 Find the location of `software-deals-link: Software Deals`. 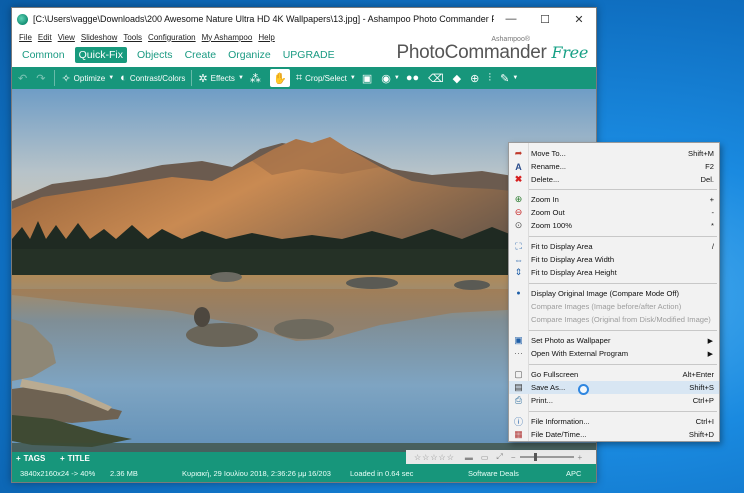

software-deals-link: Software Deals is located at coordinates (493, 473).